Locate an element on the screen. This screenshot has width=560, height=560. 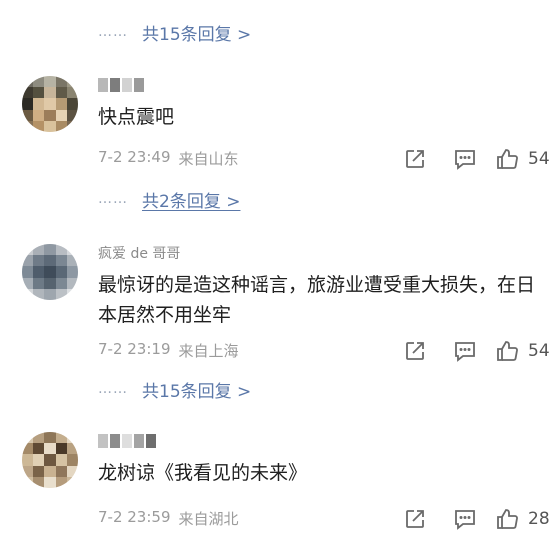
comment-meta: 7-2 23:59 来自湖北 is located at coordinates (168, 518).